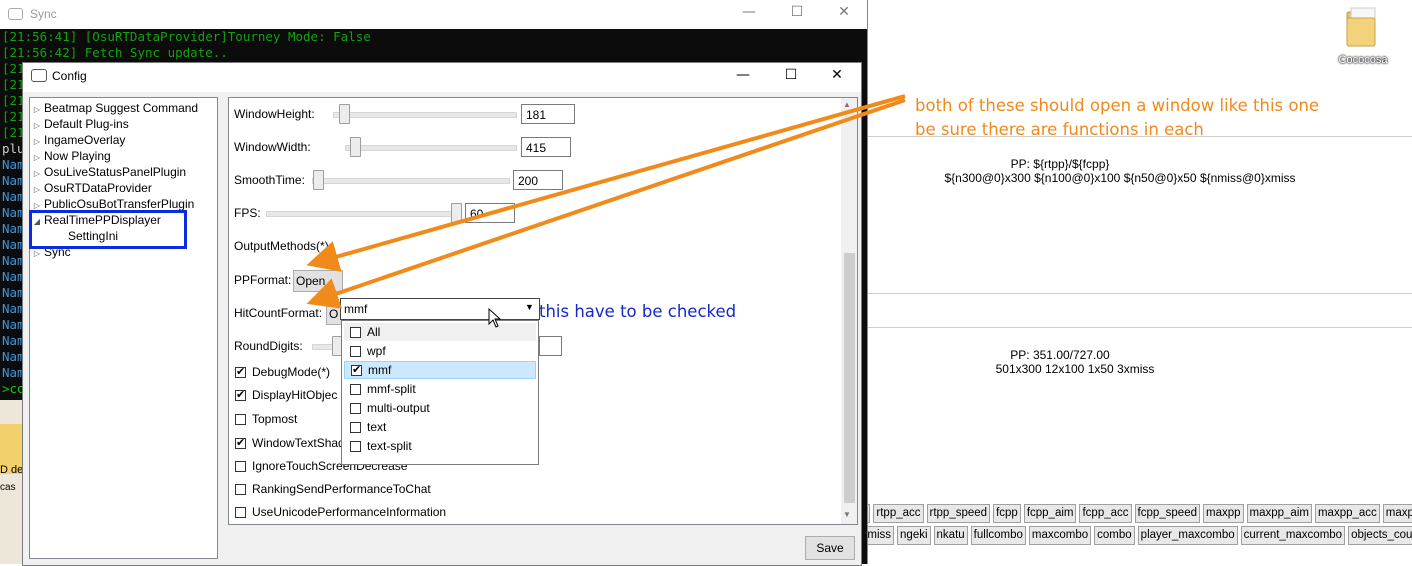 The image size is (1412, 566). What do you see at coordinates (606, 183) in the screenshot?
I see `arrow-to-ppformat` at bounding box center [606, 183].